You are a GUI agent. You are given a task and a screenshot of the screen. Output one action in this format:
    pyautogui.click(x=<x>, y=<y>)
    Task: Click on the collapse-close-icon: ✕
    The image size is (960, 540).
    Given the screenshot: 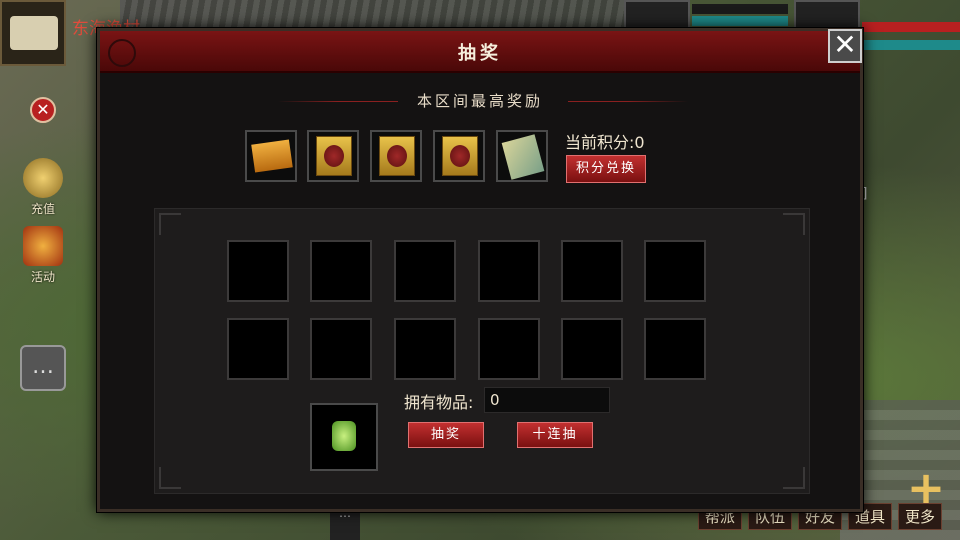 What is the action you would take?
    pyautogui.click(x=43, y=110)
    